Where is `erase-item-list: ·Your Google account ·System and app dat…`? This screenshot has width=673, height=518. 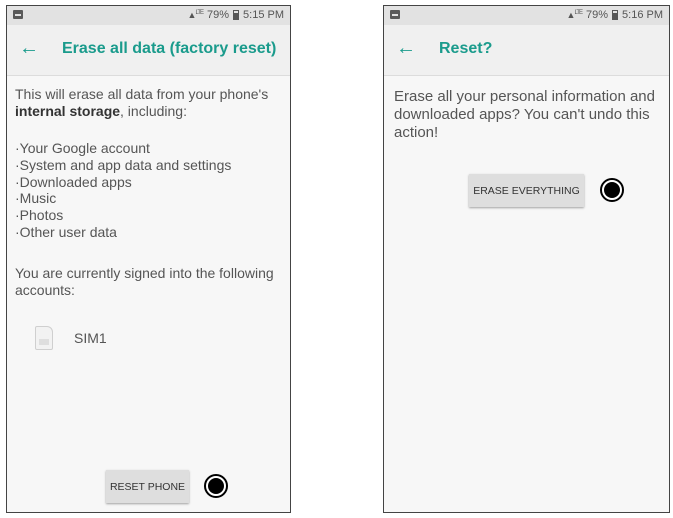 erase-item-list: ·Your Google account ·System and app dat… is located at coordinates (148, 190).